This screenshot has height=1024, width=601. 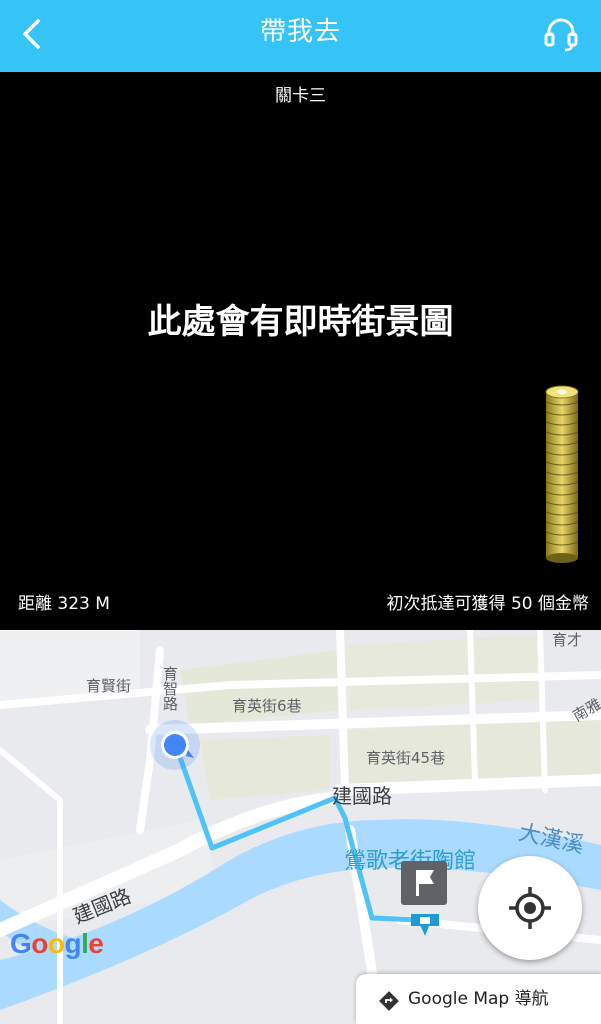 What do you see at coordinates (175, 745) in the screenshot?
I see `user-location-icon` at bounding box center [175, 745].